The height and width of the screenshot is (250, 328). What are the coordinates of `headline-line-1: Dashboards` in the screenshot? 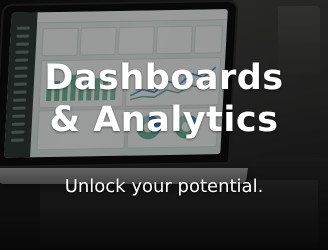 It's located at (164, 78).